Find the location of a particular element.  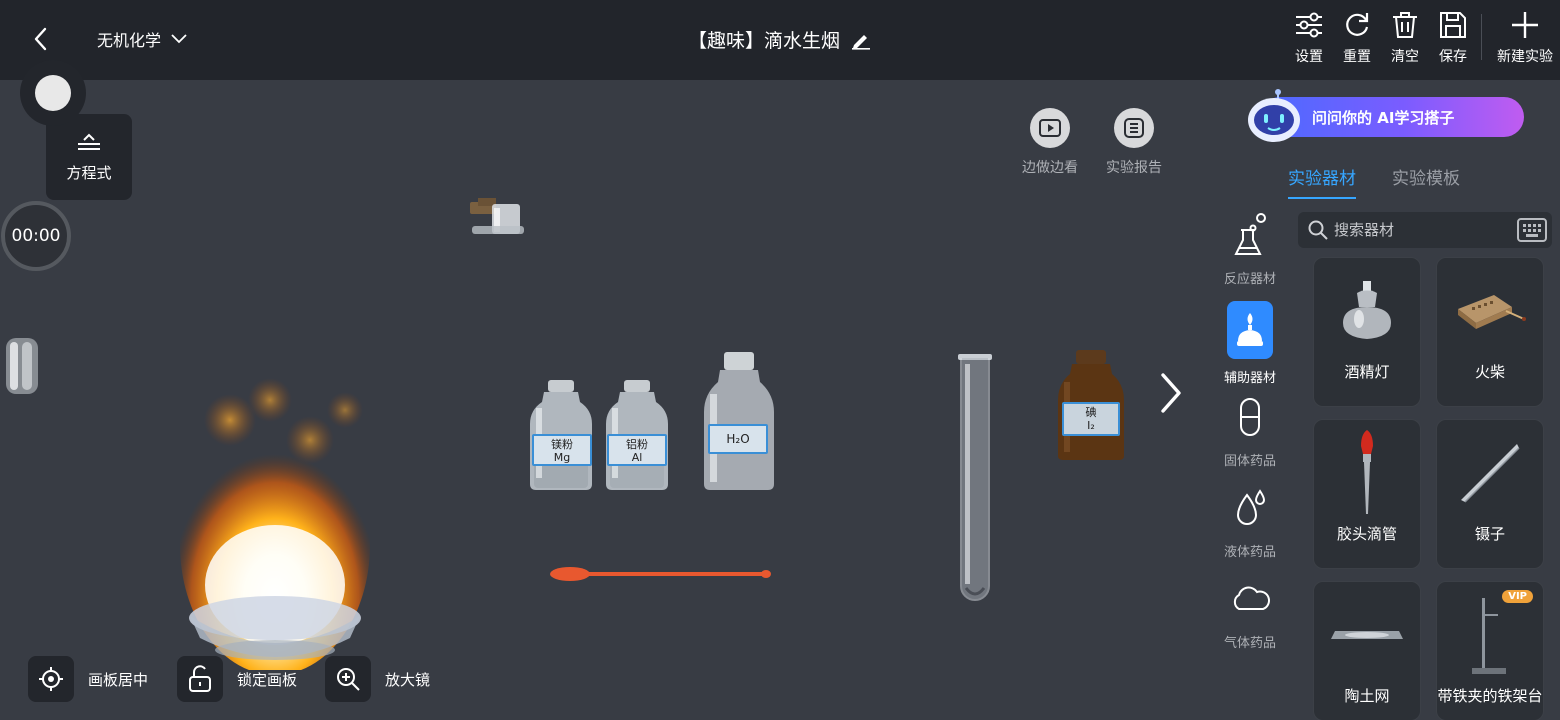

equipment-card-dropper: 胶头滴管 is located at coordinates (1367, 494).